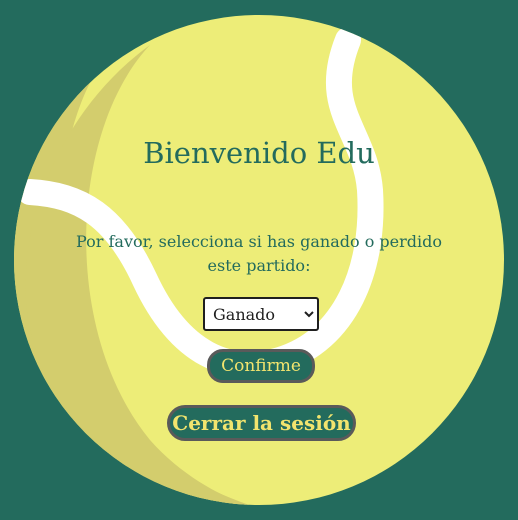  Describe the element at coordinates (261, 423) in the screenshot. I see `logout-button: Cerrar la sesión` at that location.